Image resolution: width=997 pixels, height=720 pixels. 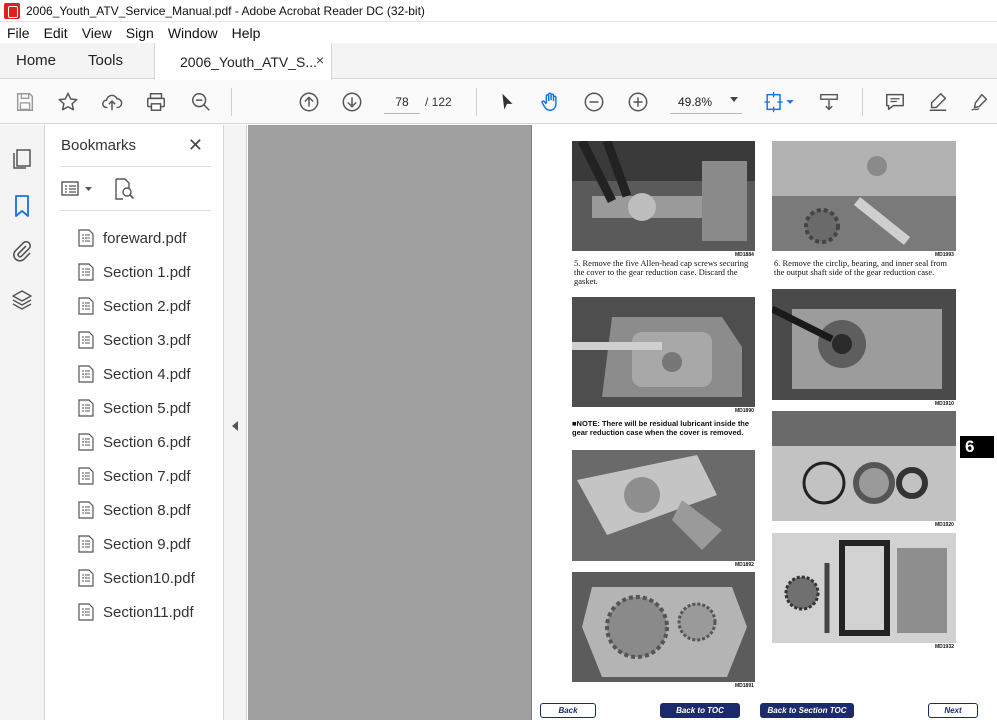 I want to click on bookmark-star-icon, so click(x=68, y=102).